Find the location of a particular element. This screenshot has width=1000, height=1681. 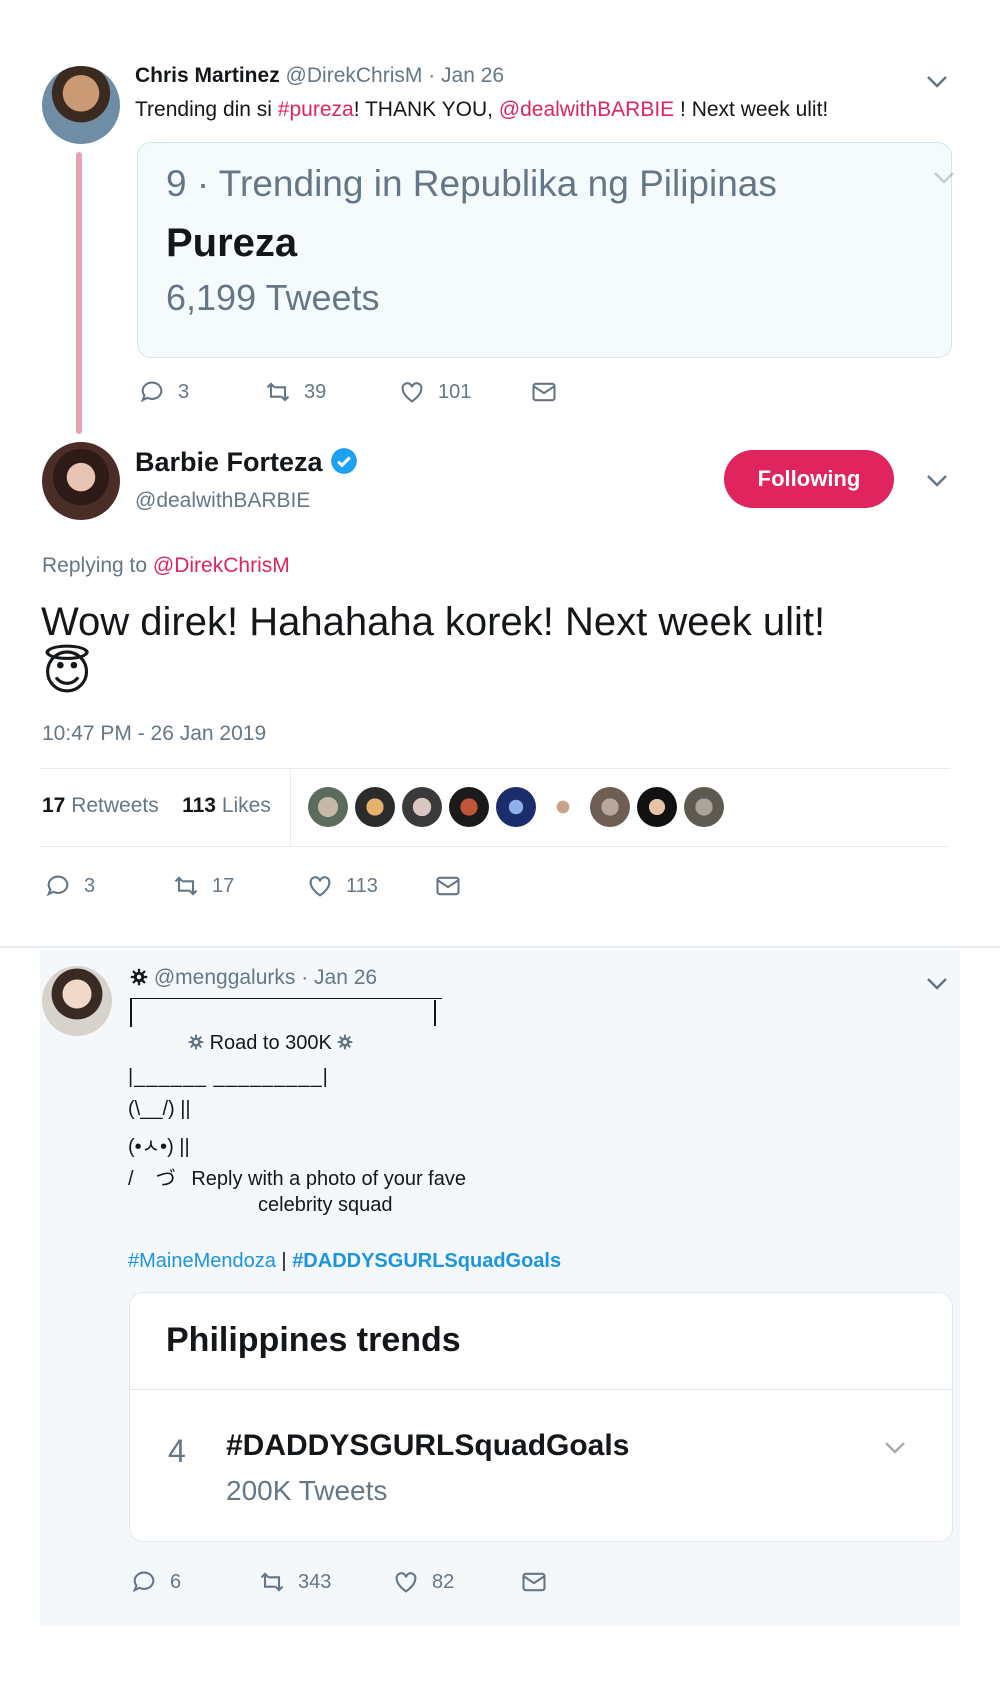

user-handle: @DirekChrisM is located at coordinates (354, 75).